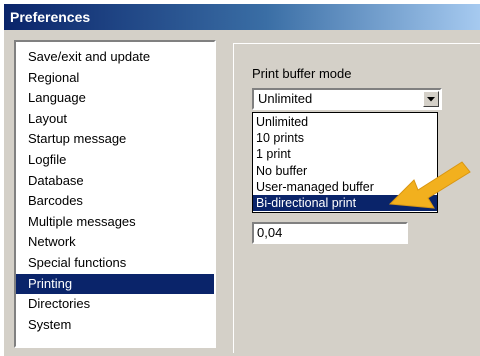  I want to click on dropdown-option: 10 prints, so click(345, 138).